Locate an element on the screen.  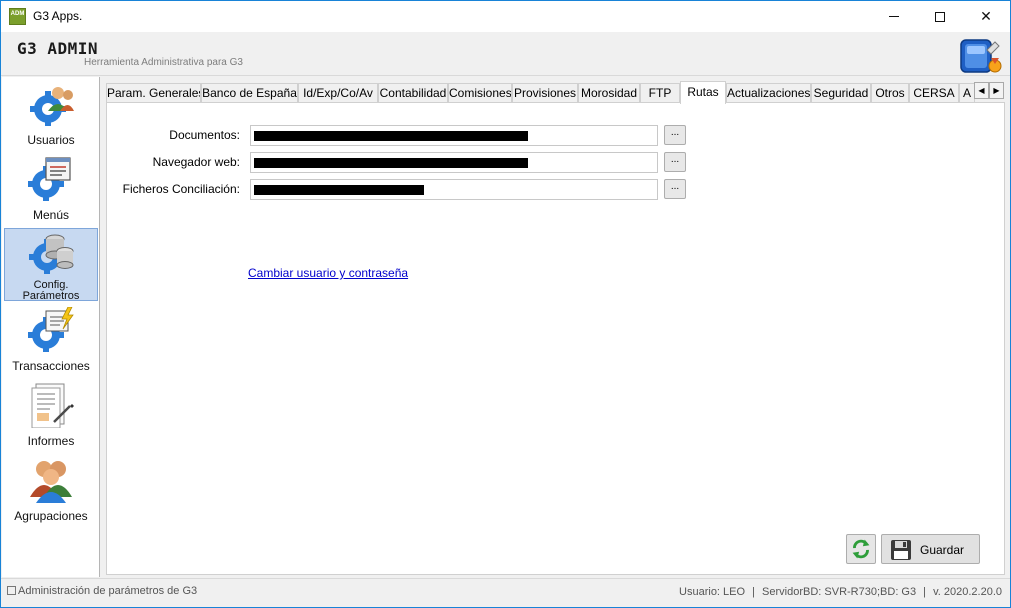
tab-scroll-left-button: ◀ is located at coordinates (981, 90).